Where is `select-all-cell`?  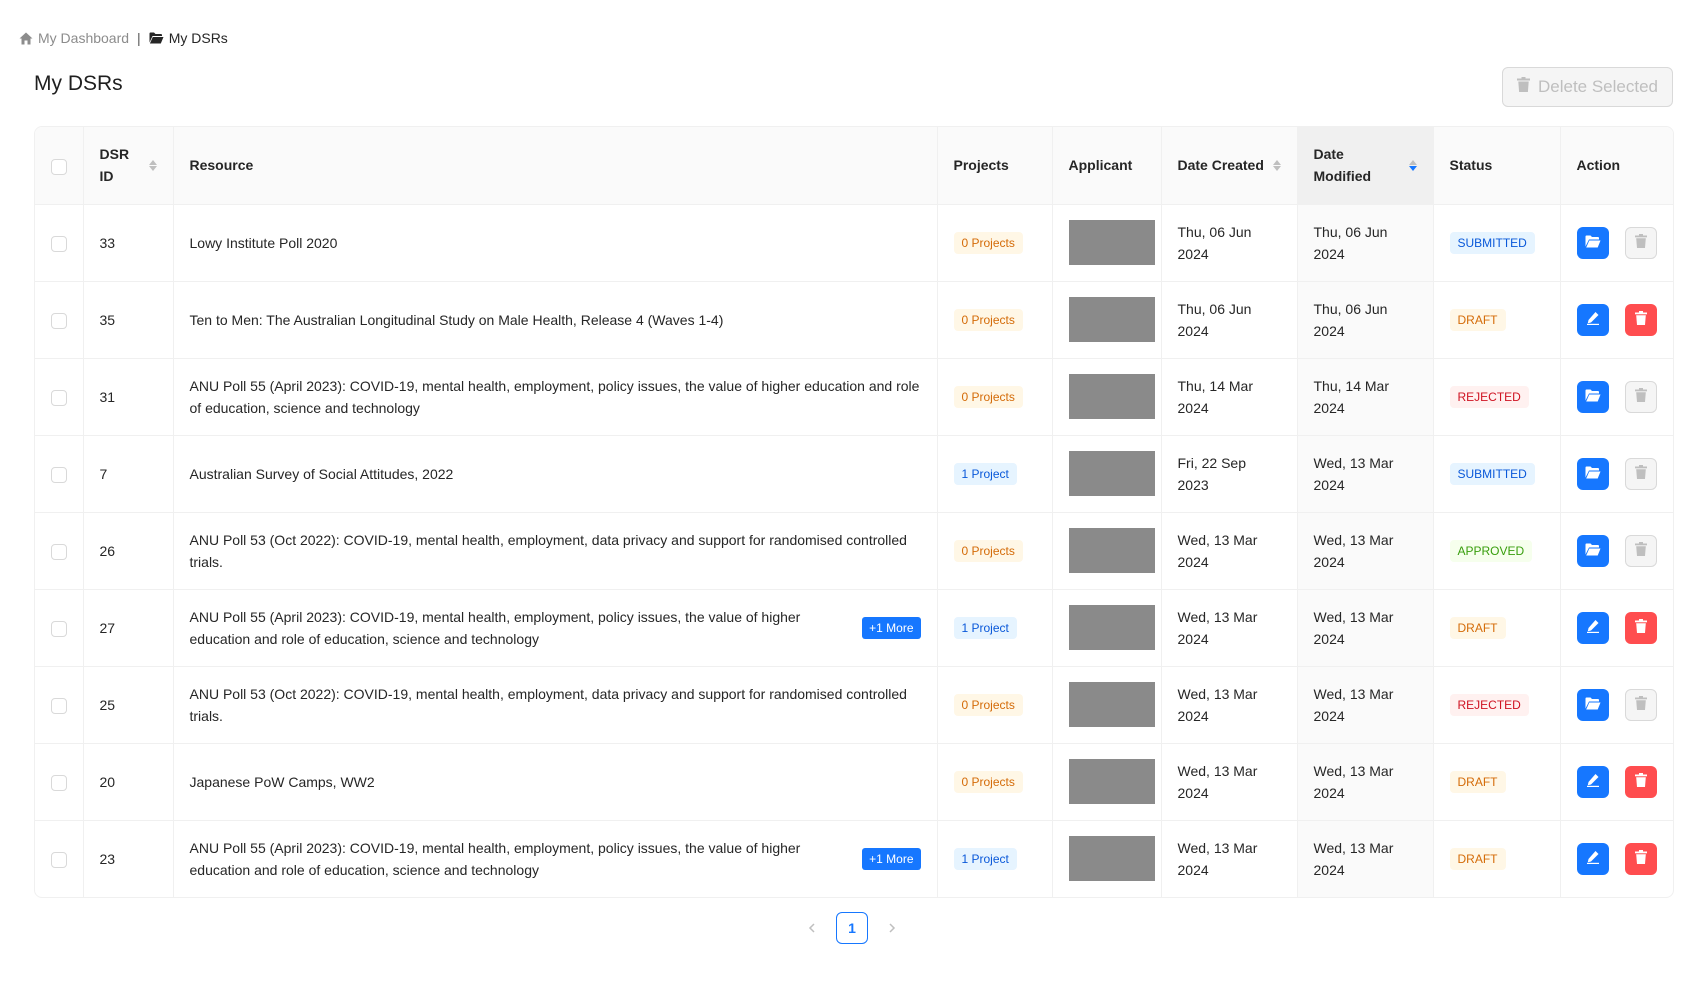 select-all-cell is located at coordinates (59, 166).